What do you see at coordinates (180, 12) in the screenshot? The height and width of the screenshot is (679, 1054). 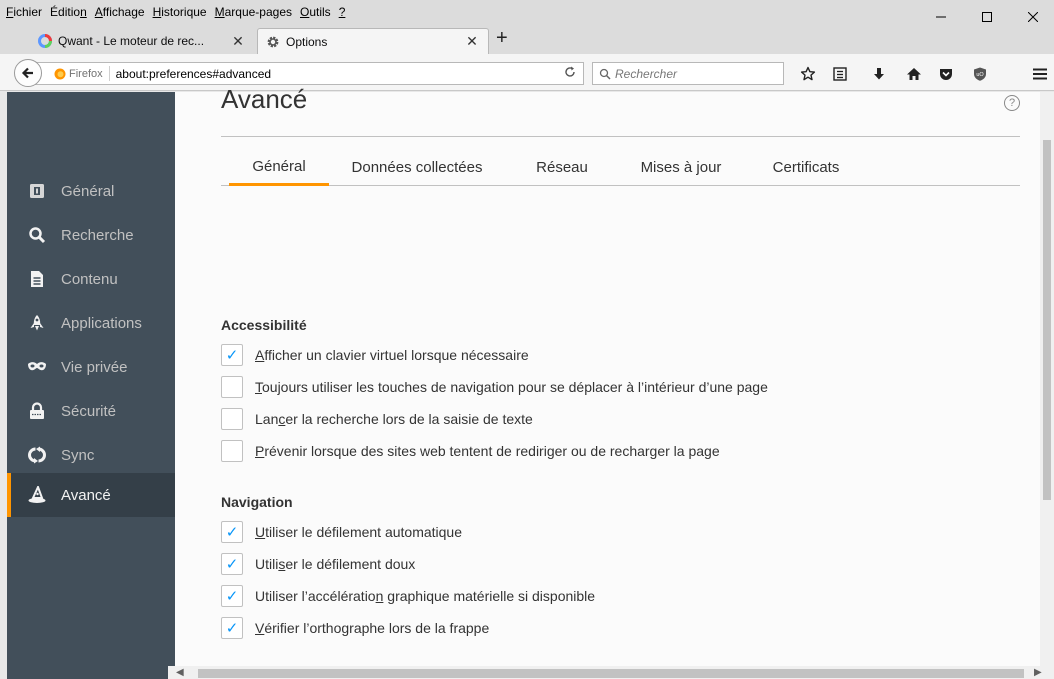 I see `menu-historique: Historique` at bounding box center [180, 12].